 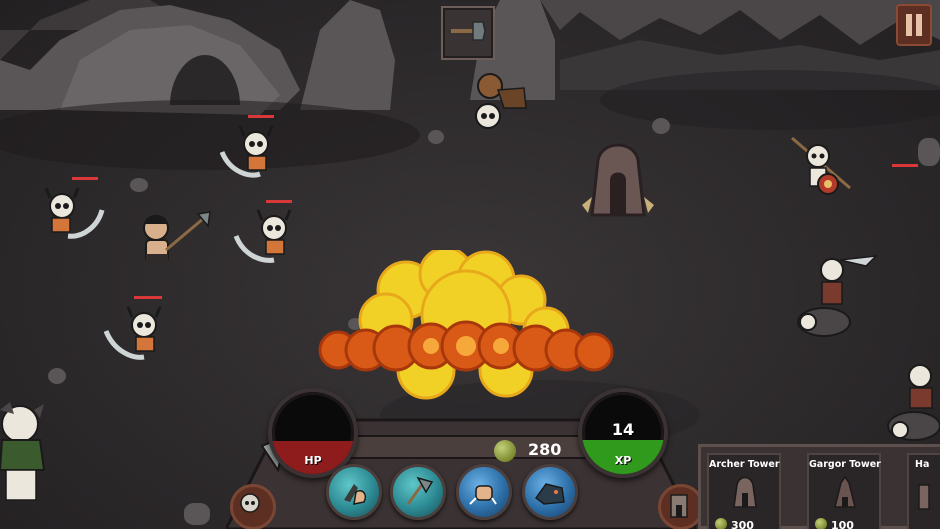 I want to click on hp-label: HP, so click(x=313, y=460).